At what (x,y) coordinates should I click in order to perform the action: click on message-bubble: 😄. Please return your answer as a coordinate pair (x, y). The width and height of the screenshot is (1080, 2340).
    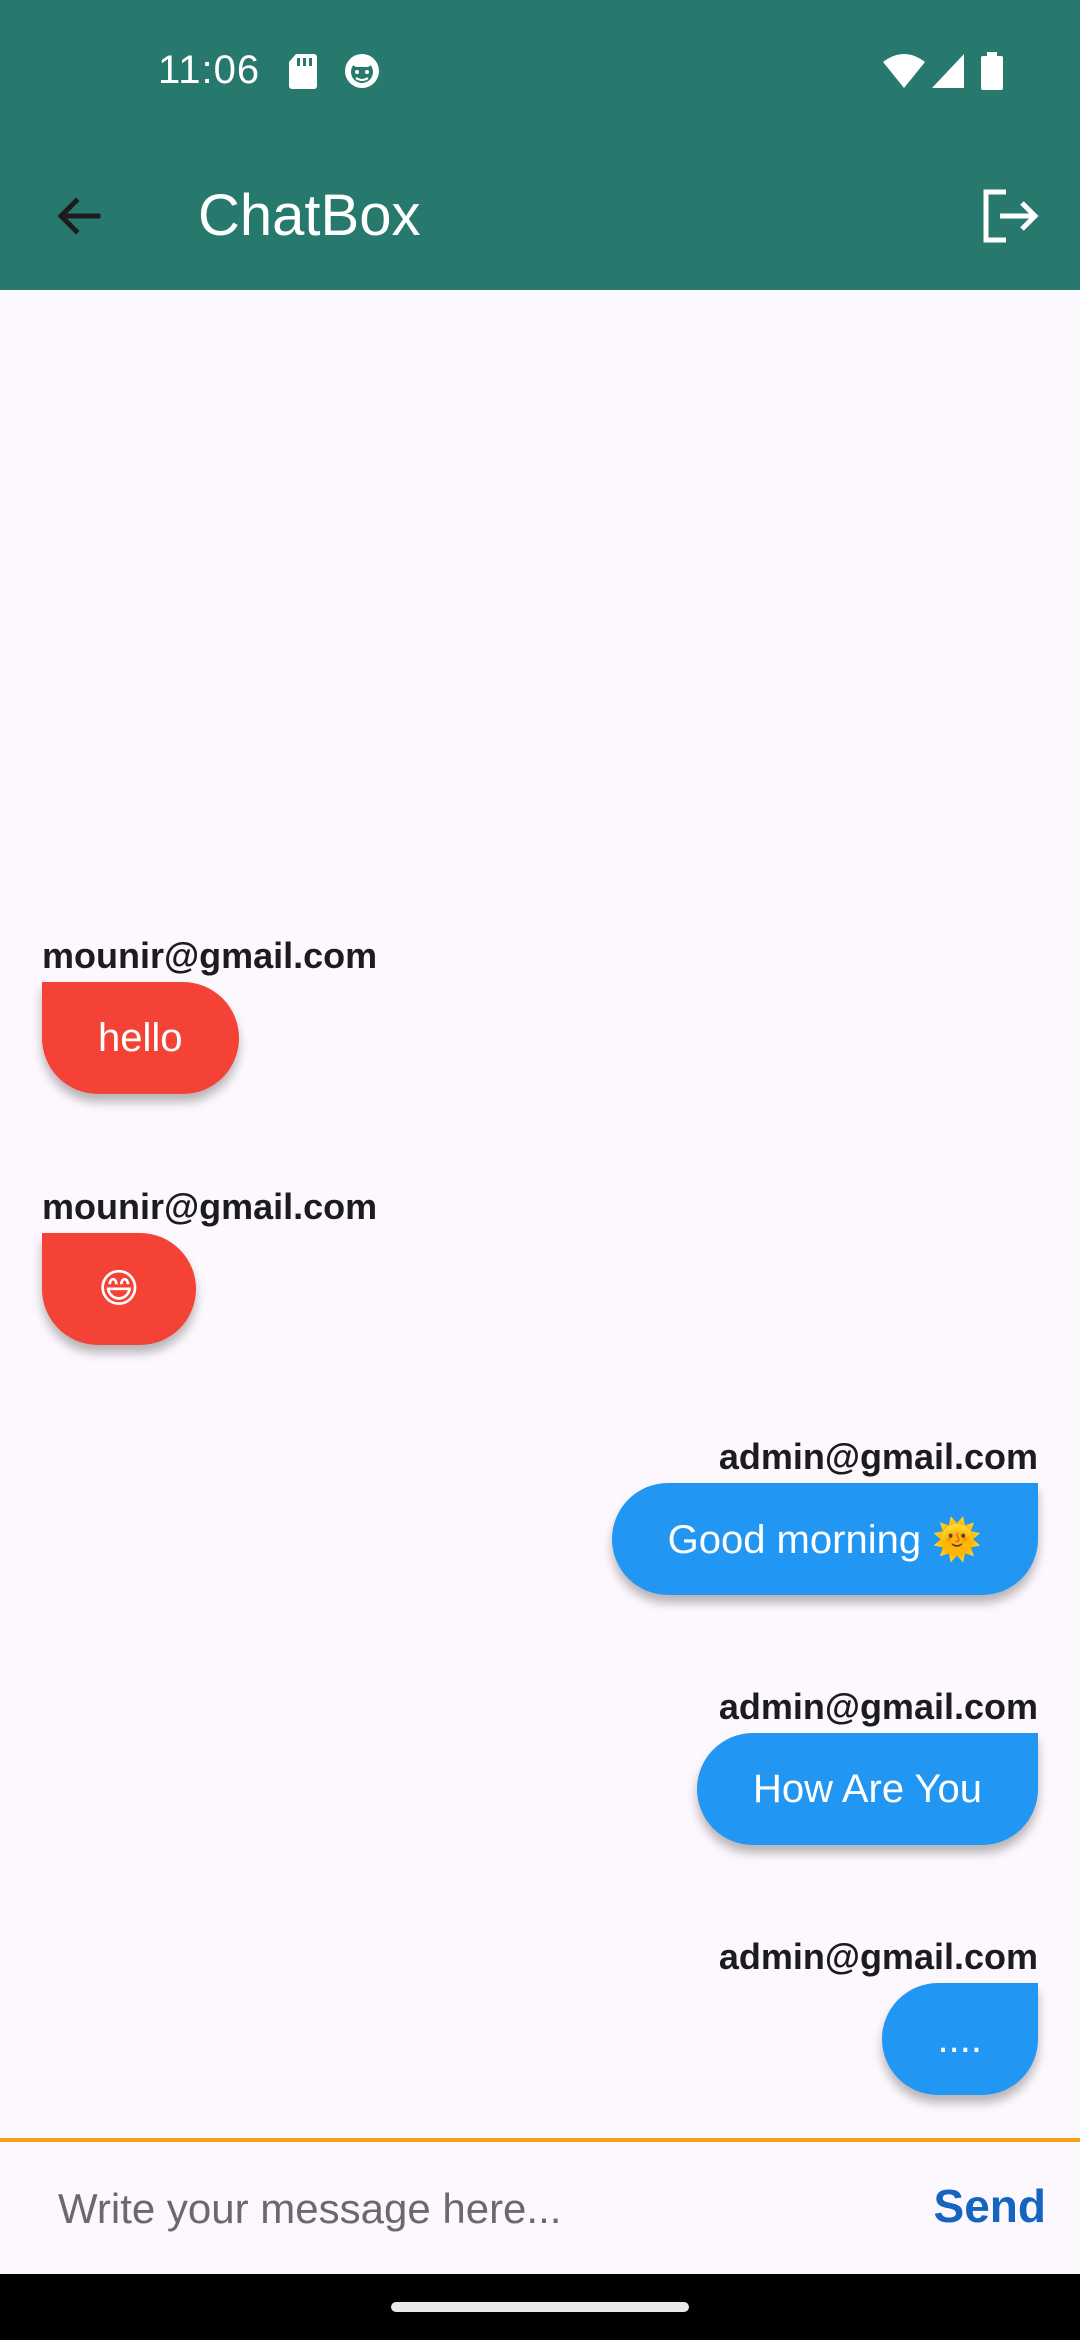
    Looking at the image, I should click on (119, 1289).